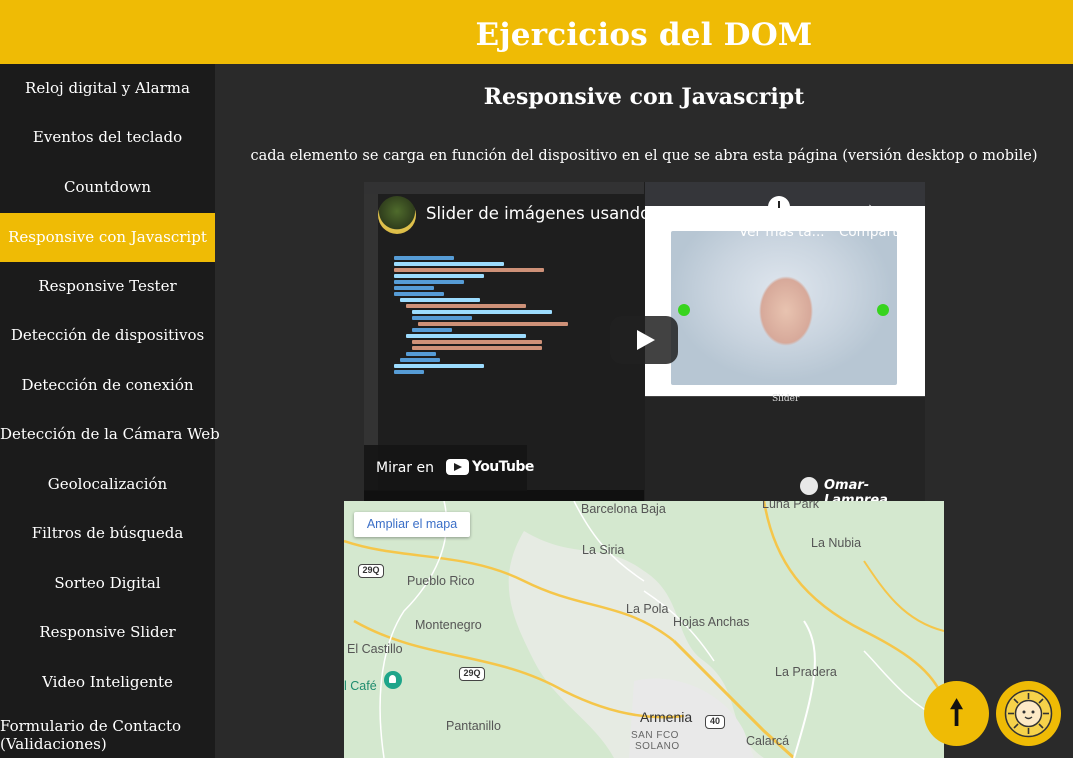 This screenshot has width=1073, height=758. Describe the element at coordinates (107, 682) in the screenshot. I see `sidebar-item-video-inteligente: Video Inteligente` at that location.